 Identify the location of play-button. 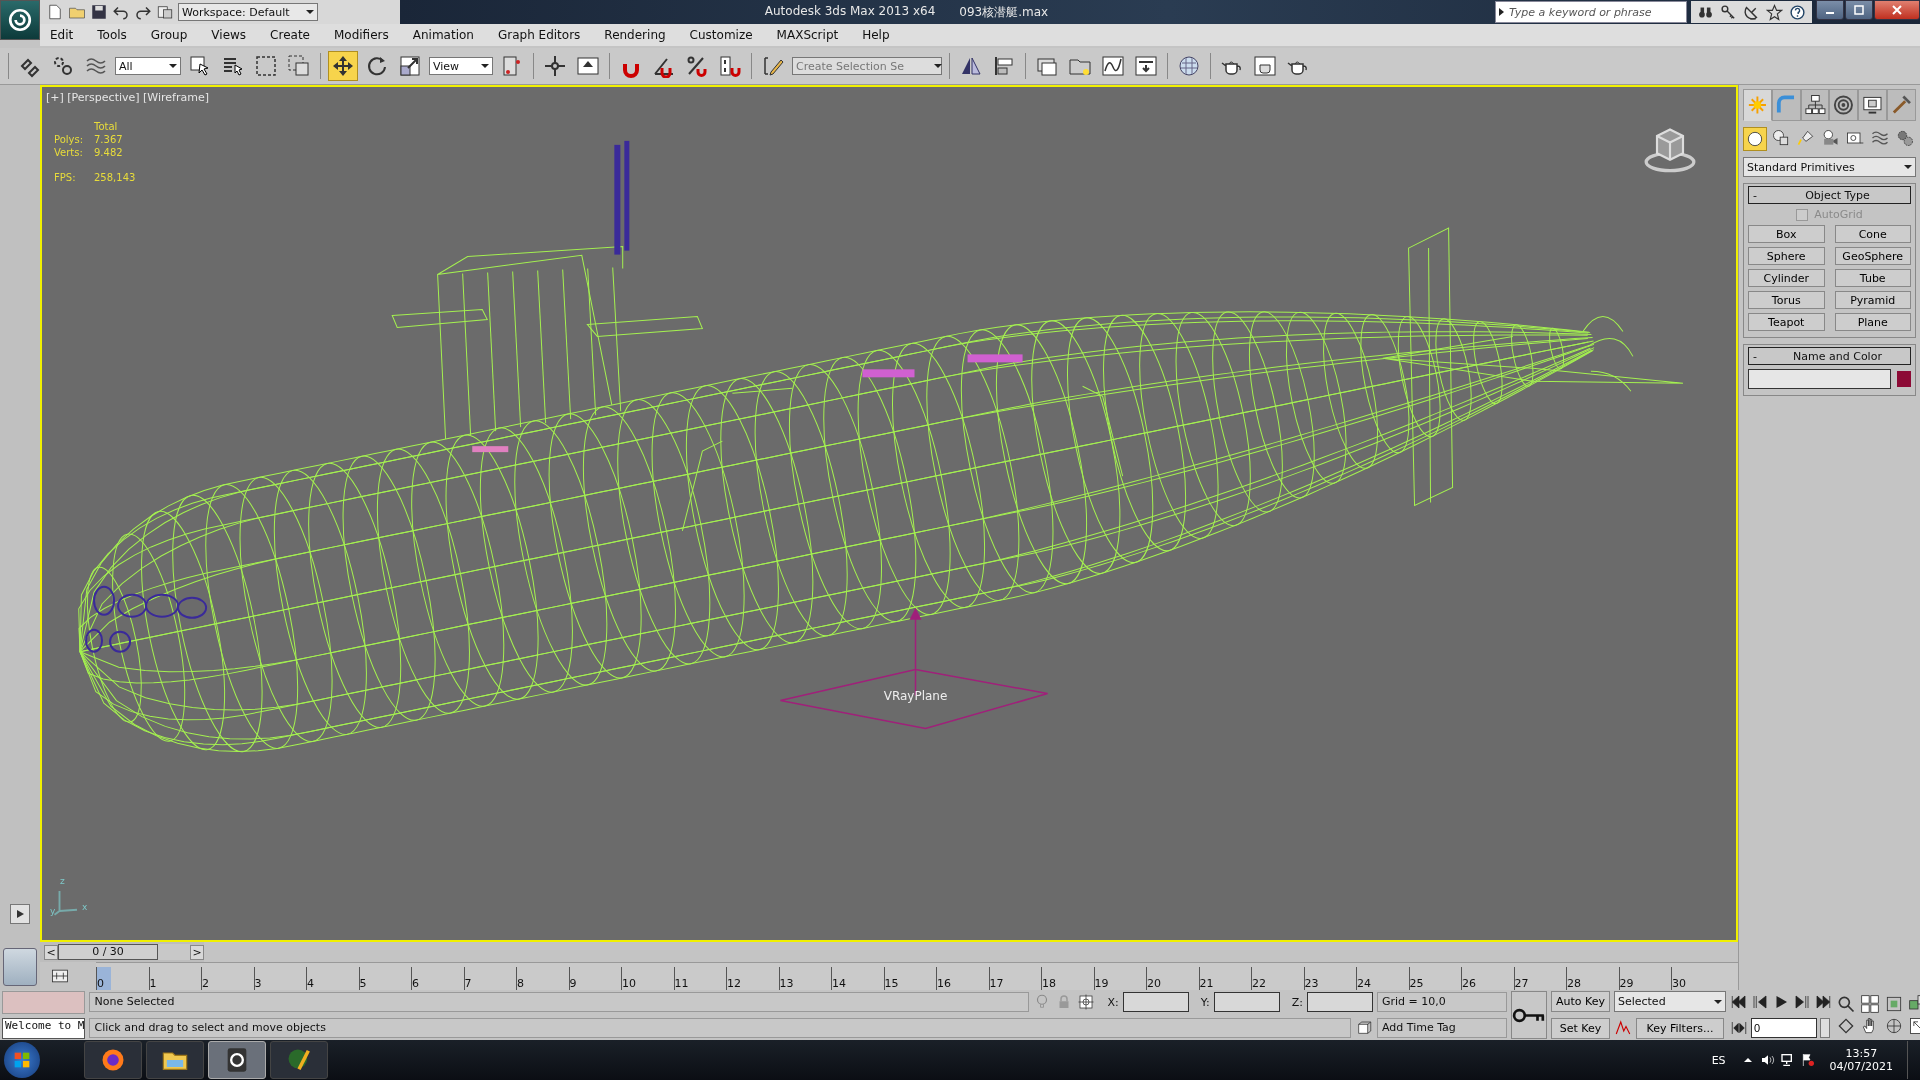
(20, 914).